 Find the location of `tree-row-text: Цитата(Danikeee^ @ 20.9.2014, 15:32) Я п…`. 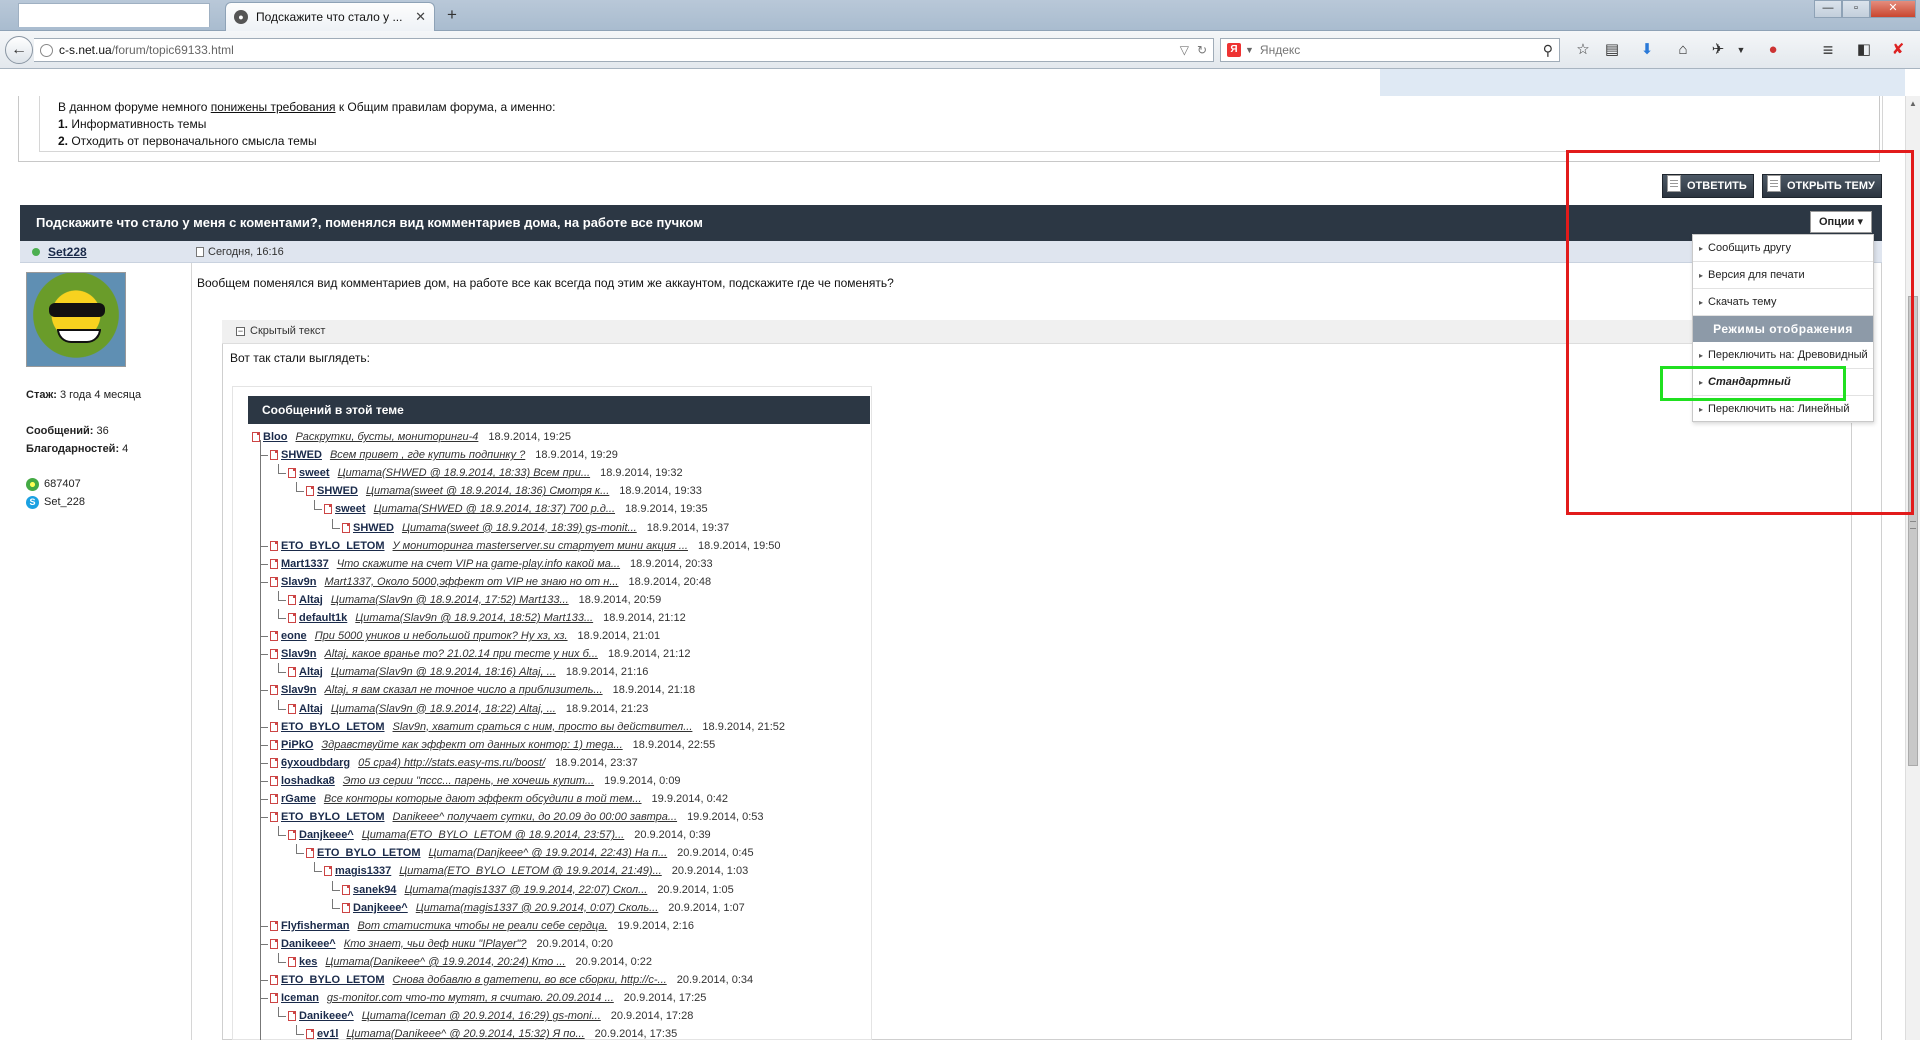

tree-row-text: Цитата(Danikeee^ @ 20.9.2014, 15:32) Я п… is located at coordinates (465, 1034).